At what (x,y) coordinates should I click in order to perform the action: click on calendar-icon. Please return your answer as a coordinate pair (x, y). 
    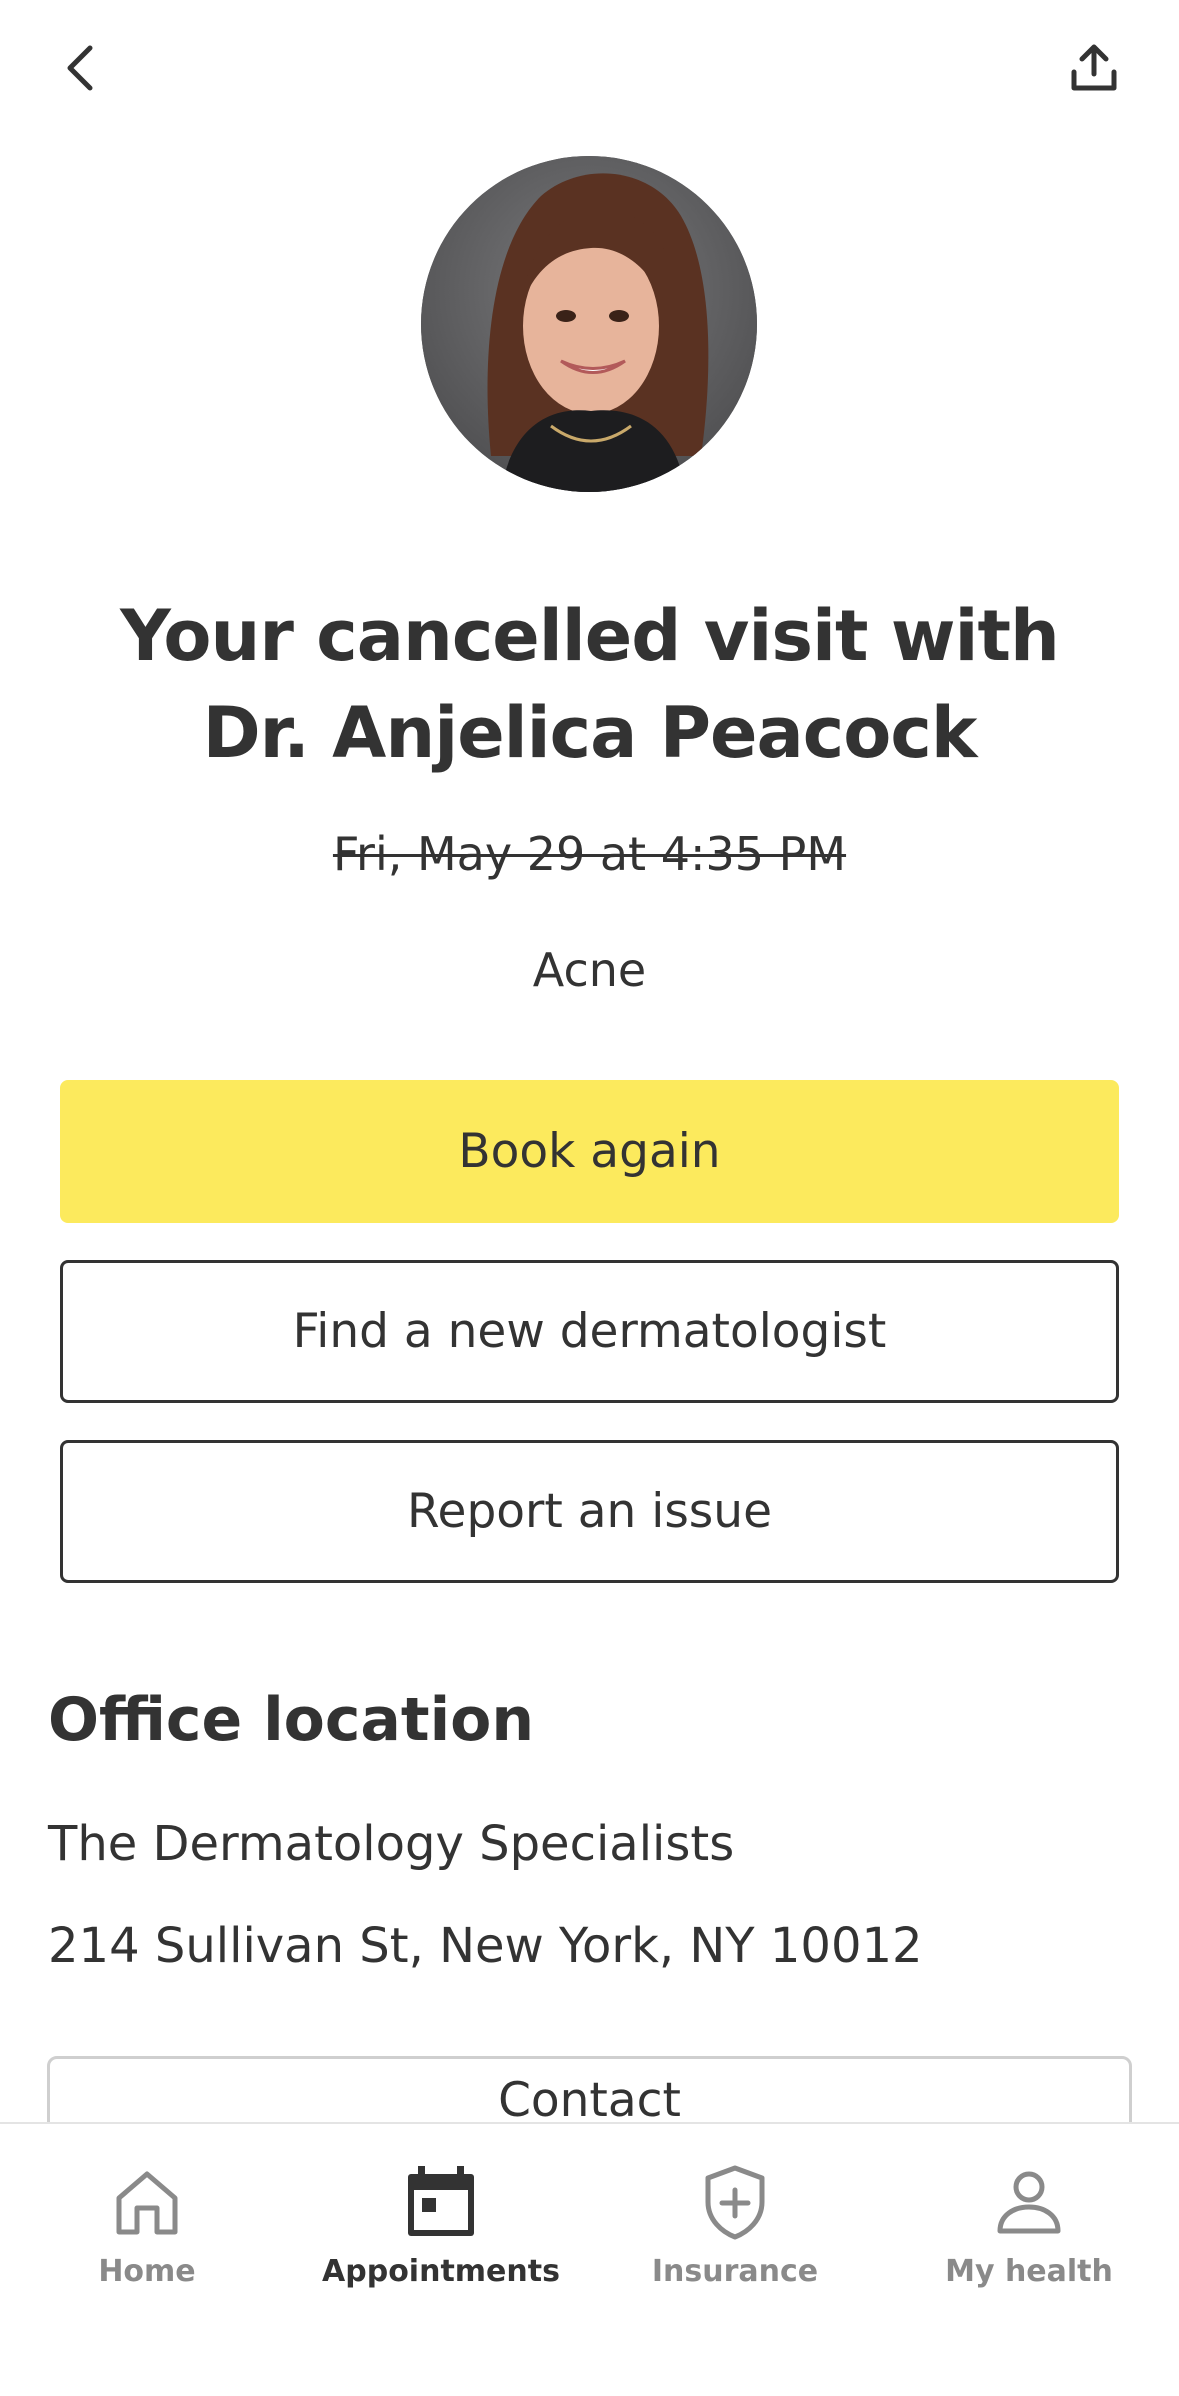
    Looking at the image, I should click on (441, 2201).